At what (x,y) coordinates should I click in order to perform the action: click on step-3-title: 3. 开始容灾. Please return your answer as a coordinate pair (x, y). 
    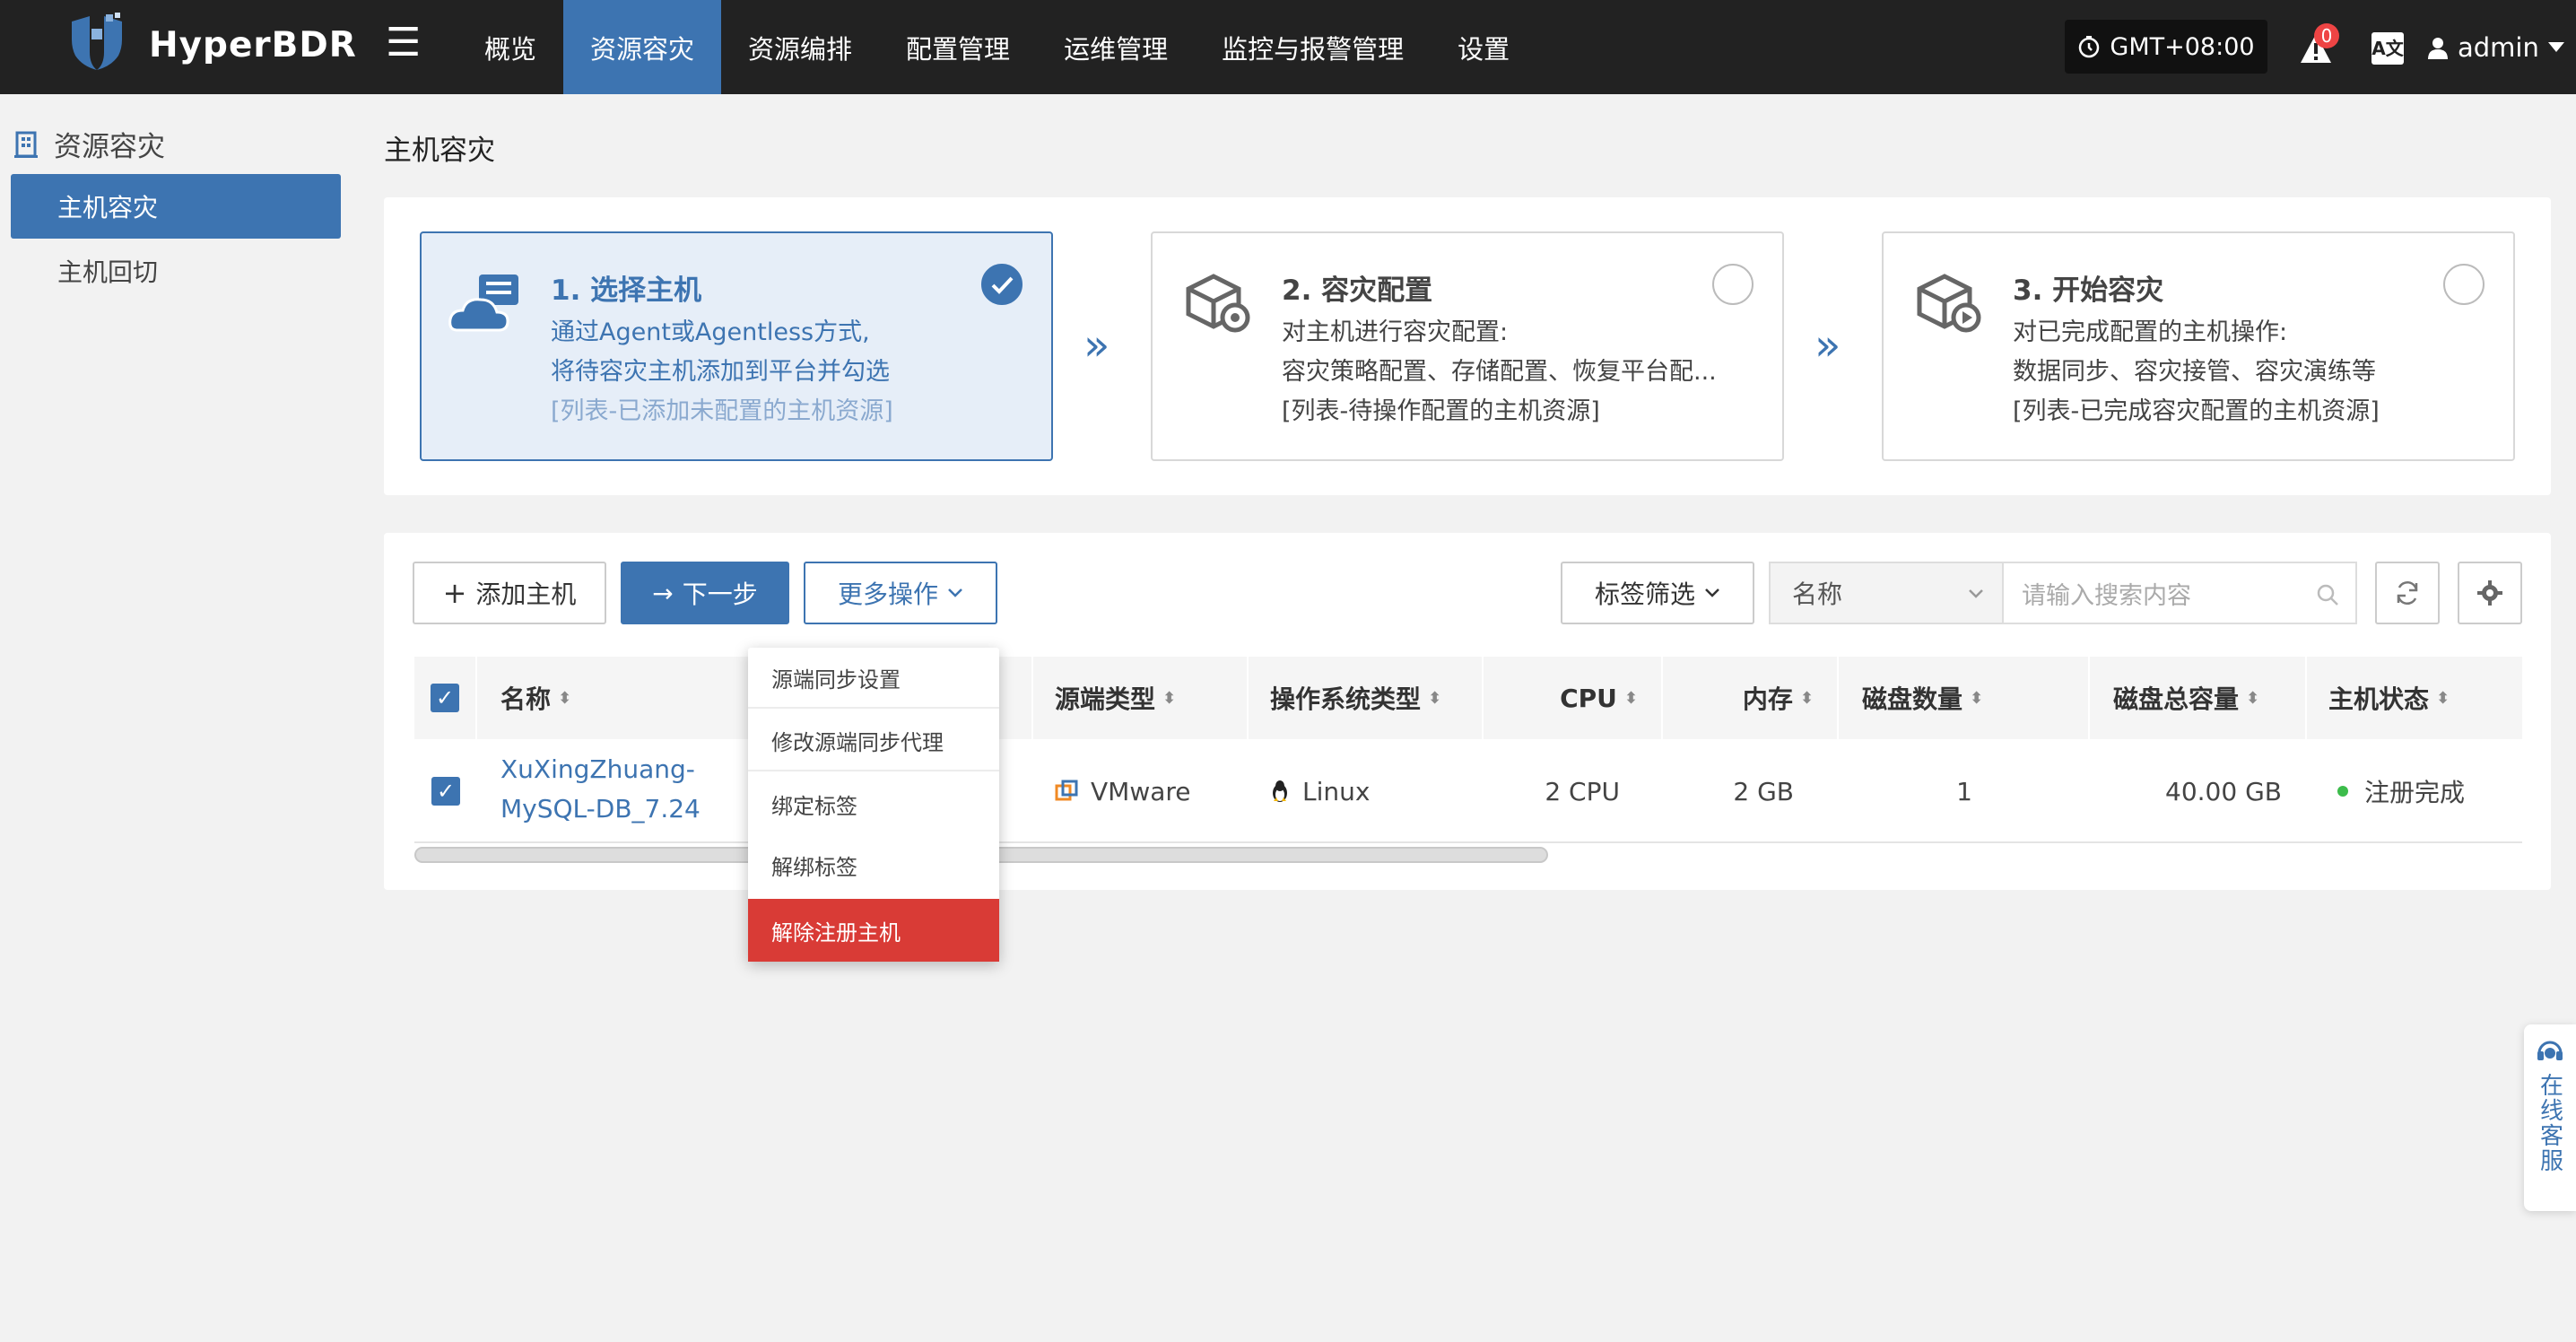
    Looking at the image, I should click on (2088, 290).